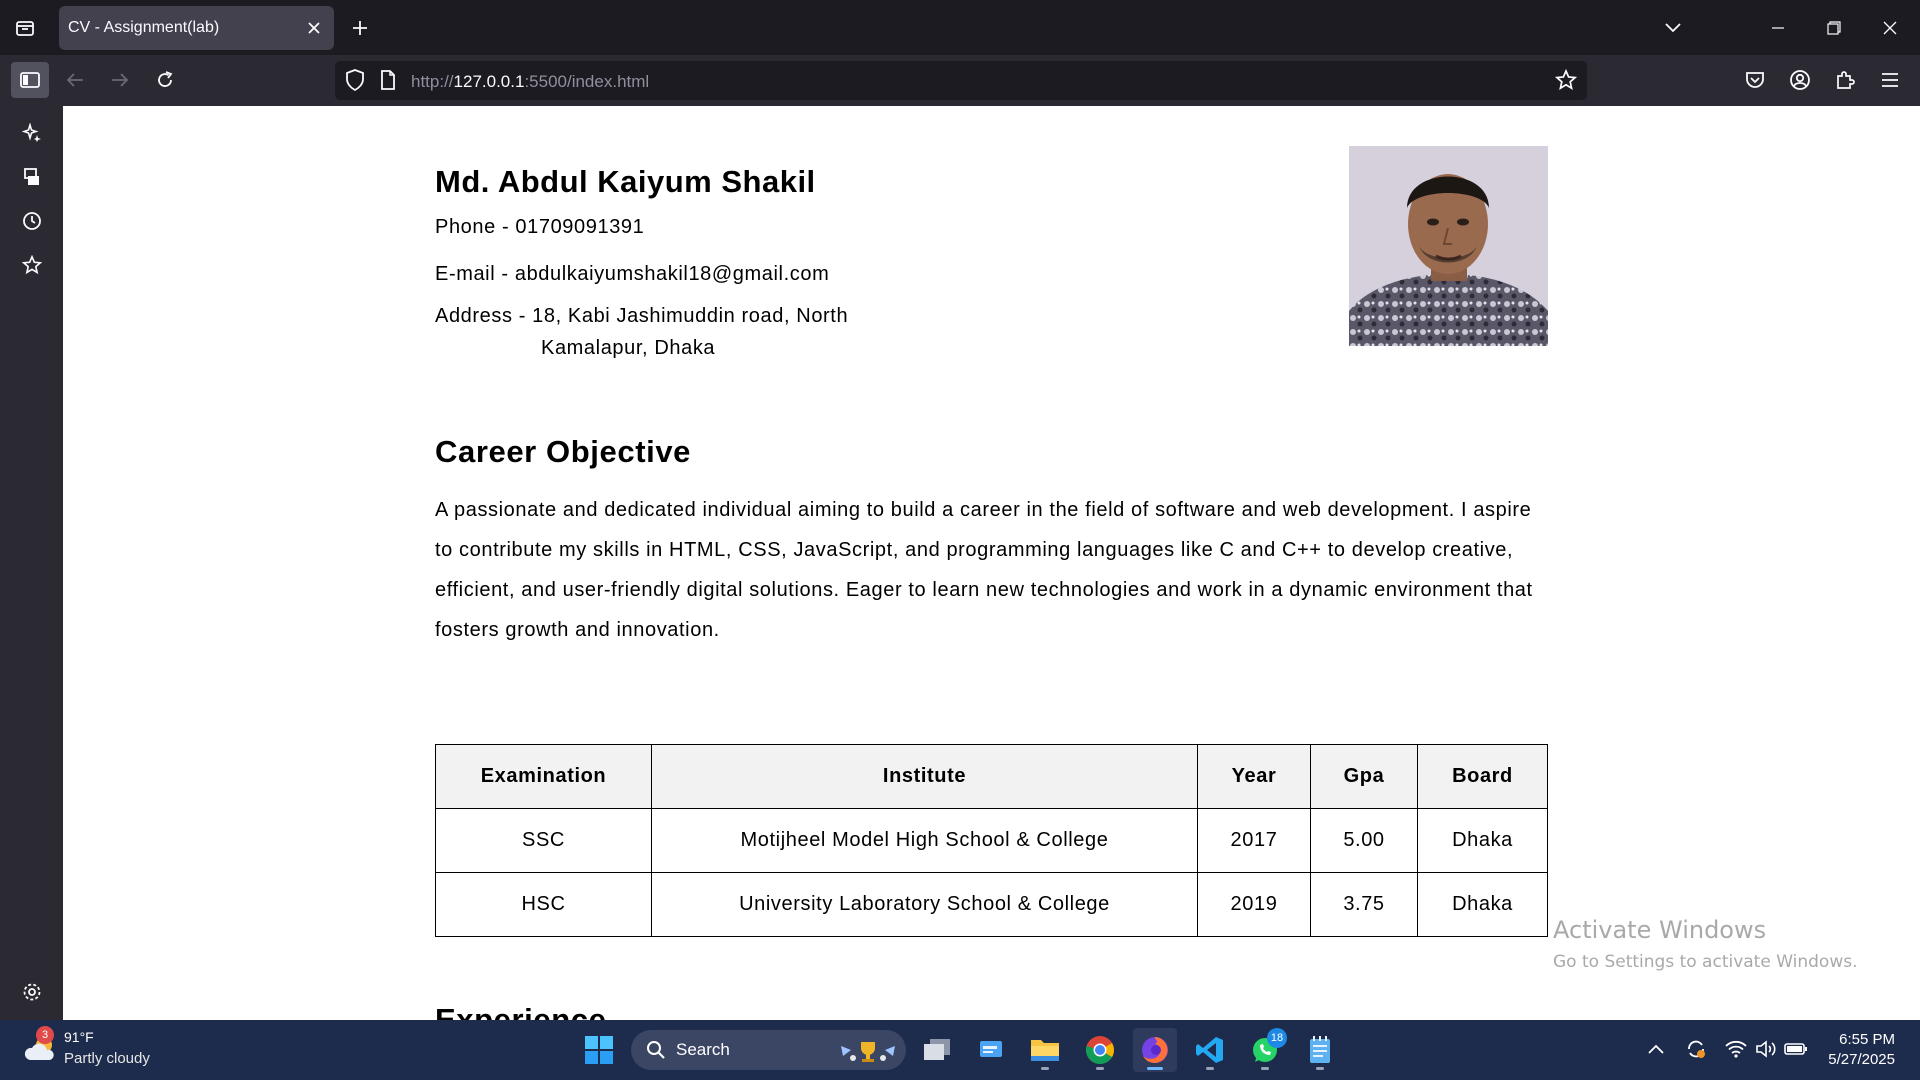 The height and width of the screenshot is (1080, 1920). What do you see at coordinates (656, 1050) in the screenshot?
I see `search-icon` at bounding box center [656, 1050].